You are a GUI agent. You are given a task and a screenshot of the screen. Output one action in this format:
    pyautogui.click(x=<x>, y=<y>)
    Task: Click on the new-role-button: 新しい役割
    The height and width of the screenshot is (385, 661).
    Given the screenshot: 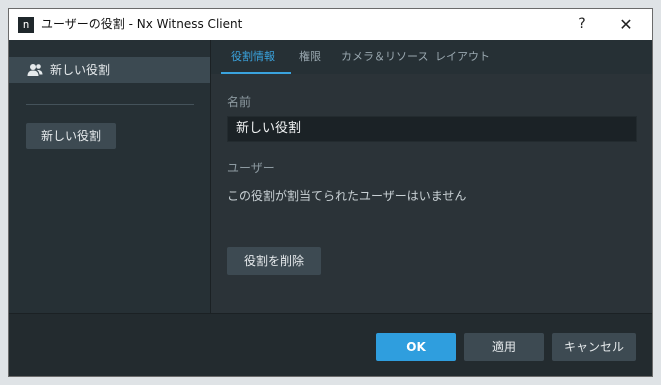 What is the action you would take?
    pyautogui.click(x=71, y=136)
    